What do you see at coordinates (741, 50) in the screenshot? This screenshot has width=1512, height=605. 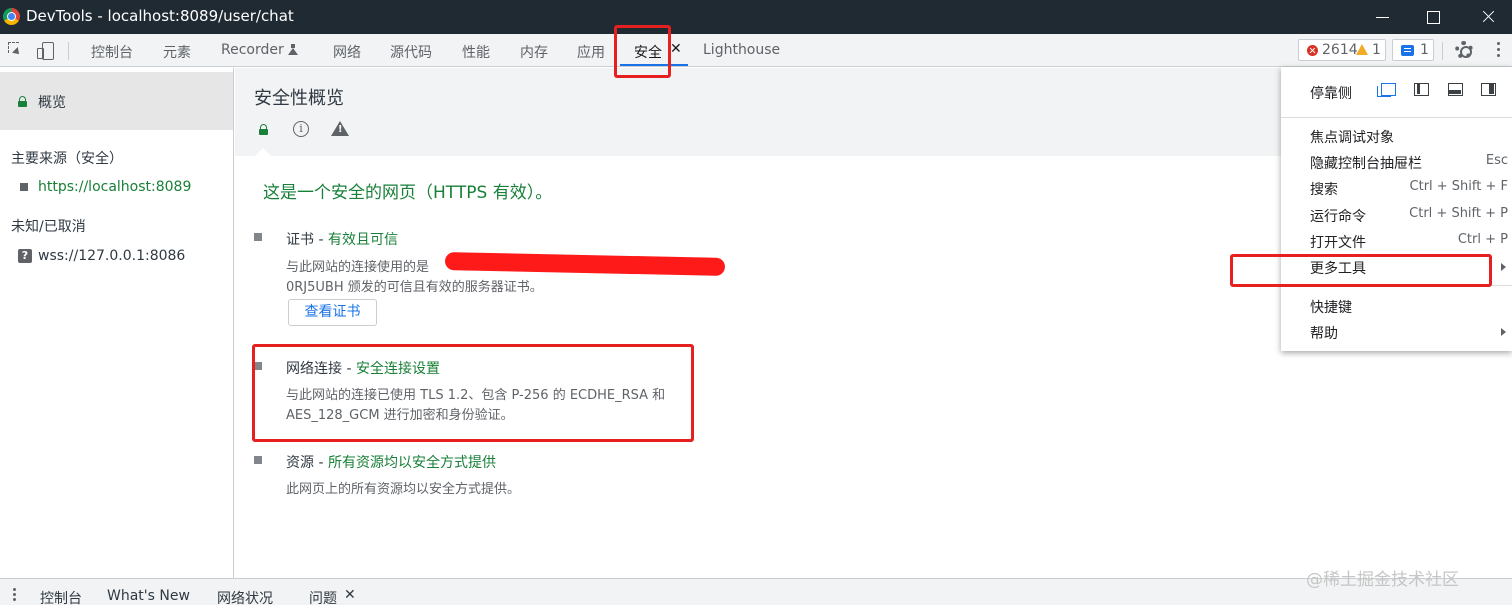 I see `tab-lighthouse: Lighthouse` at bounding box center [741, 50].